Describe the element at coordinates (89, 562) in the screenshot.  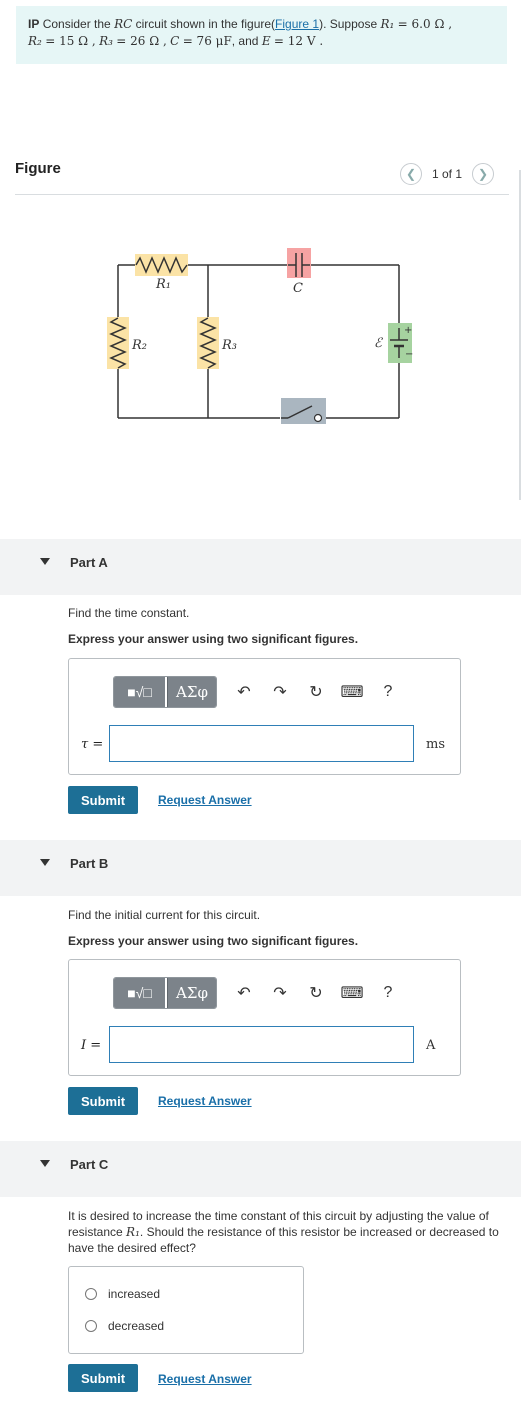
I see `part-a-label: Part A` at that location.